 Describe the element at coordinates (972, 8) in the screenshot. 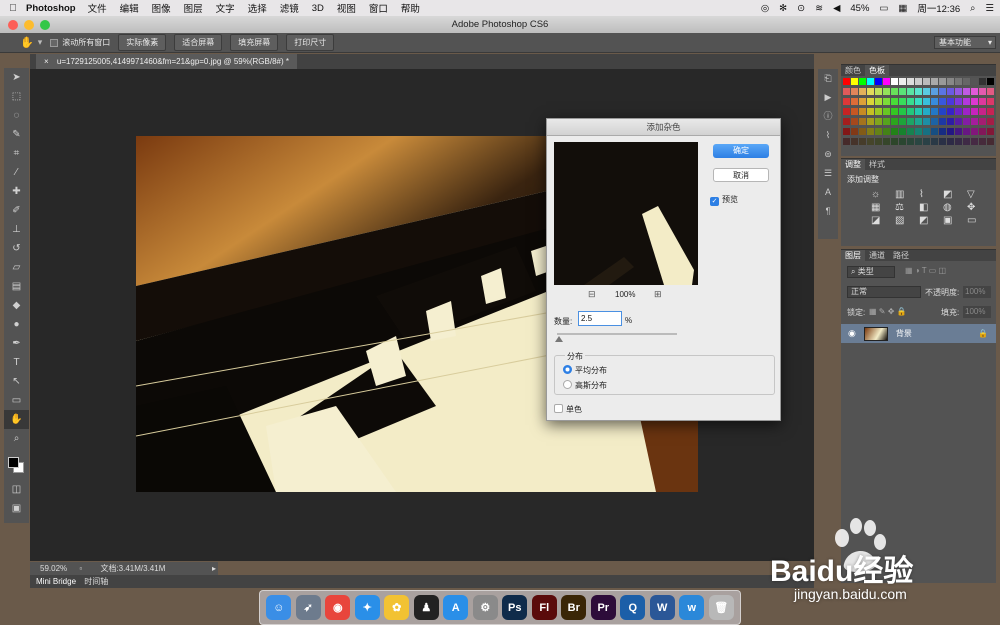

I see `spotlight-icon: ⌕` at that location.